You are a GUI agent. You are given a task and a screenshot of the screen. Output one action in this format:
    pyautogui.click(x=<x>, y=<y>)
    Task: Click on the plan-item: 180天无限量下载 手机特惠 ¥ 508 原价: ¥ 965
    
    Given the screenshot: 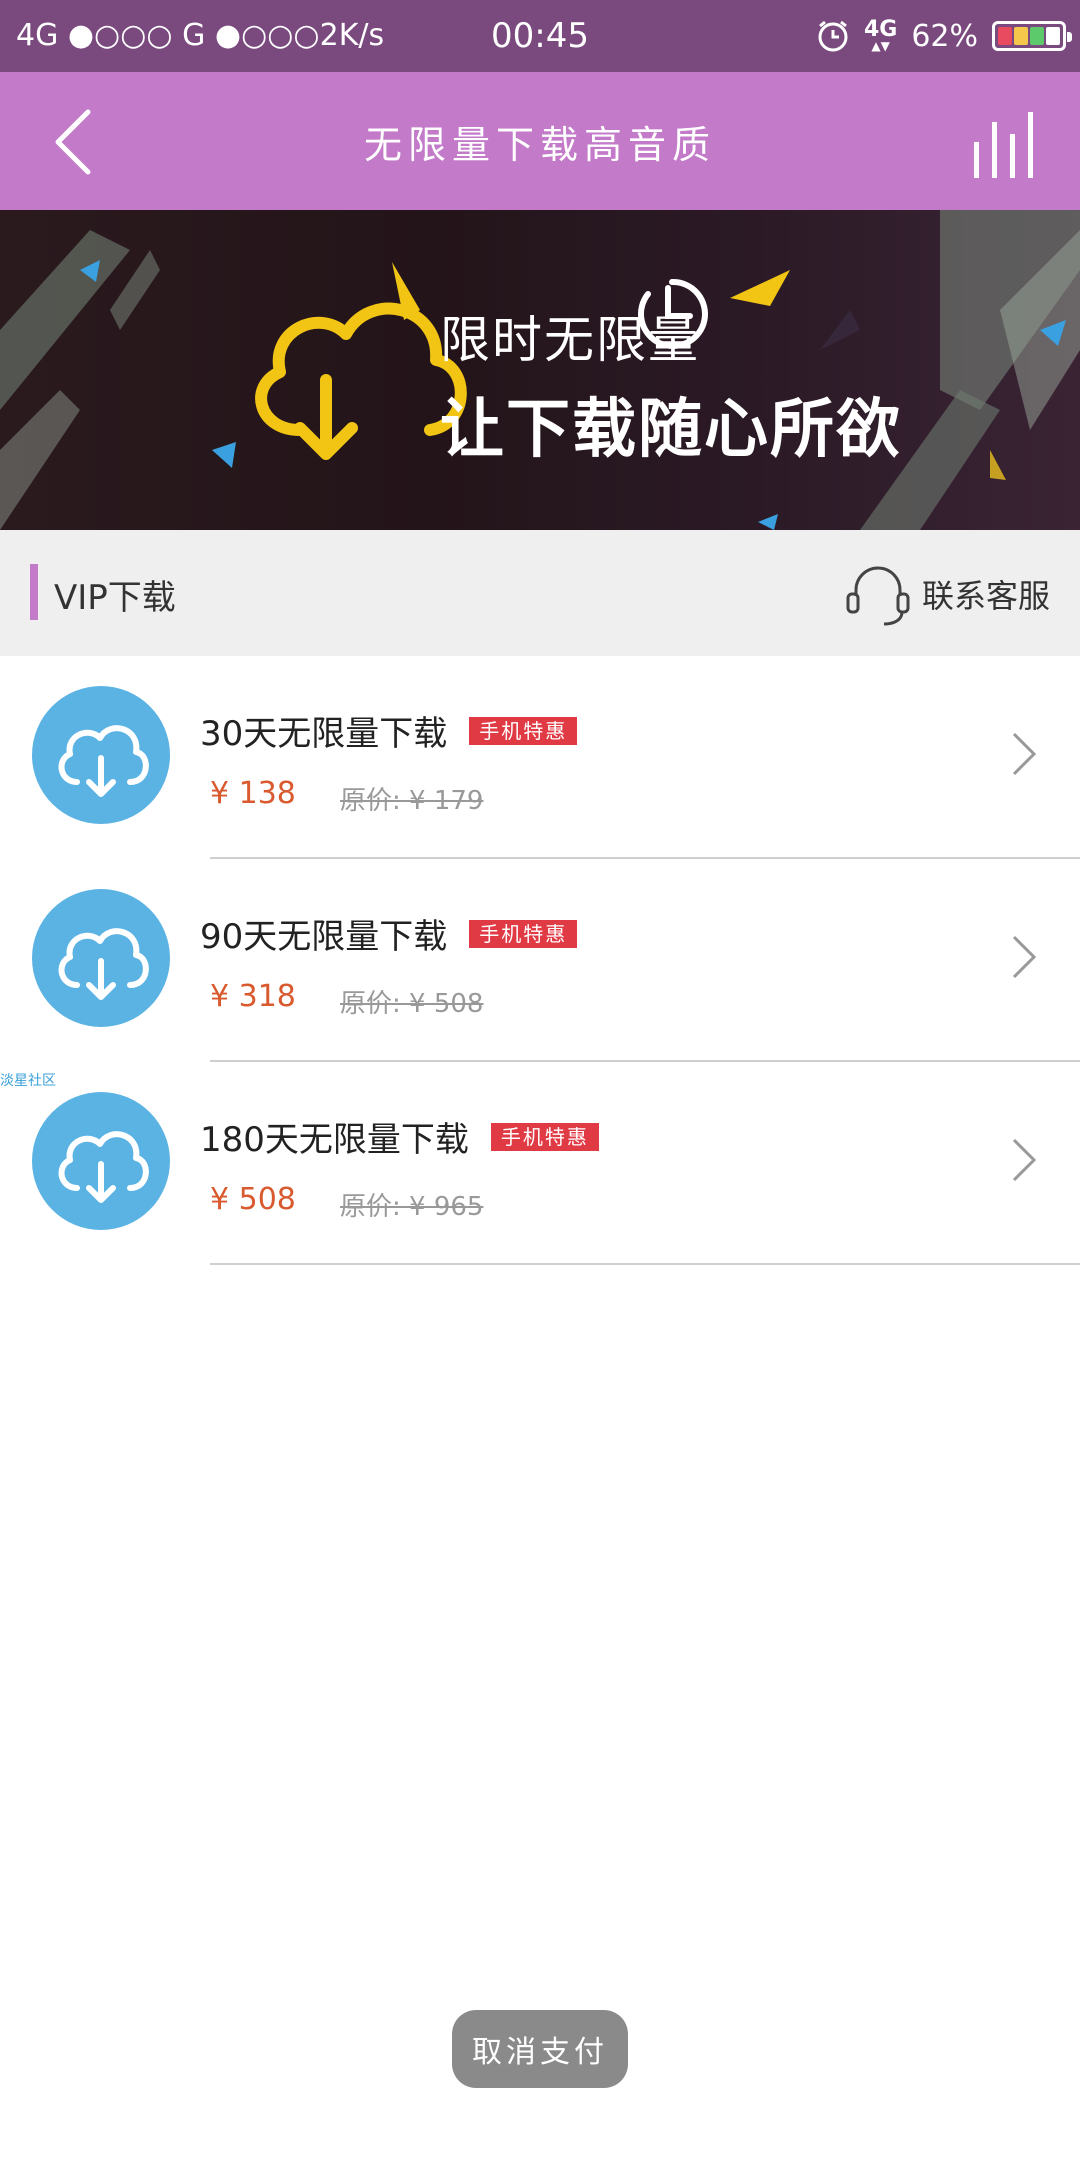 What is the action you would take?
    pyautogui.click(x=540, y=1163)
    